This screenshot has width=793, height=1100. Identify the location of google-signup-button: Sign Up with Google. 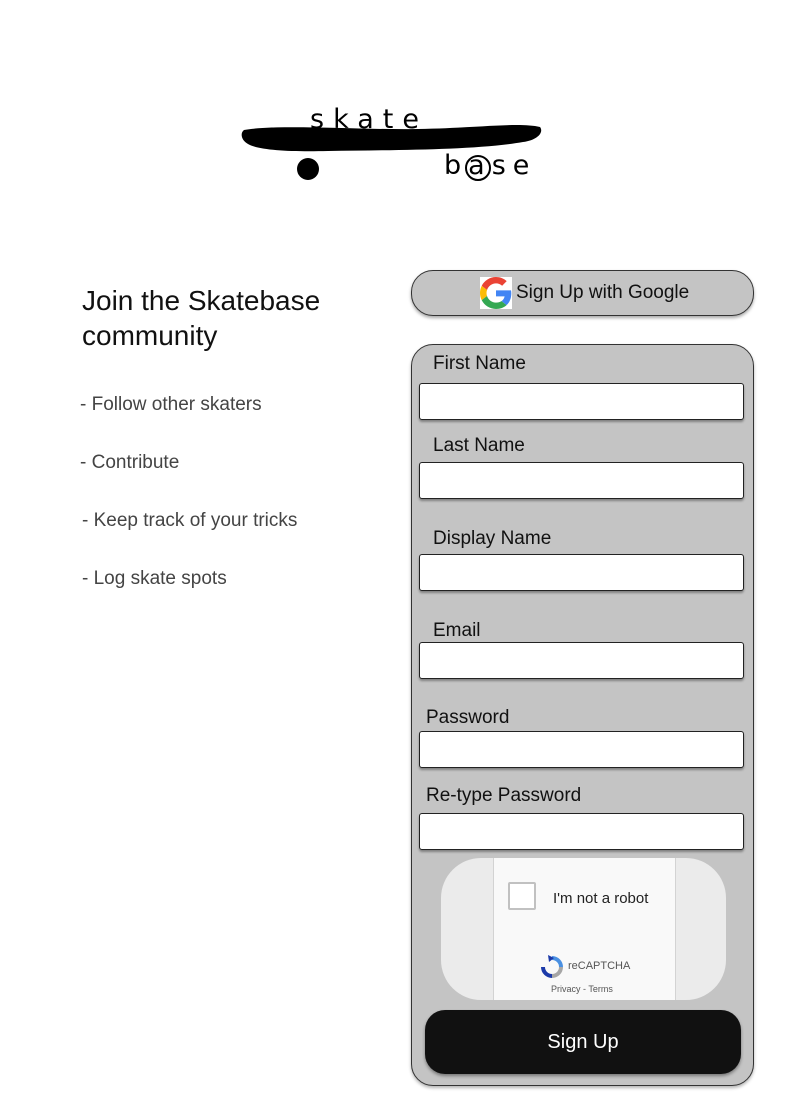
(582, 293).